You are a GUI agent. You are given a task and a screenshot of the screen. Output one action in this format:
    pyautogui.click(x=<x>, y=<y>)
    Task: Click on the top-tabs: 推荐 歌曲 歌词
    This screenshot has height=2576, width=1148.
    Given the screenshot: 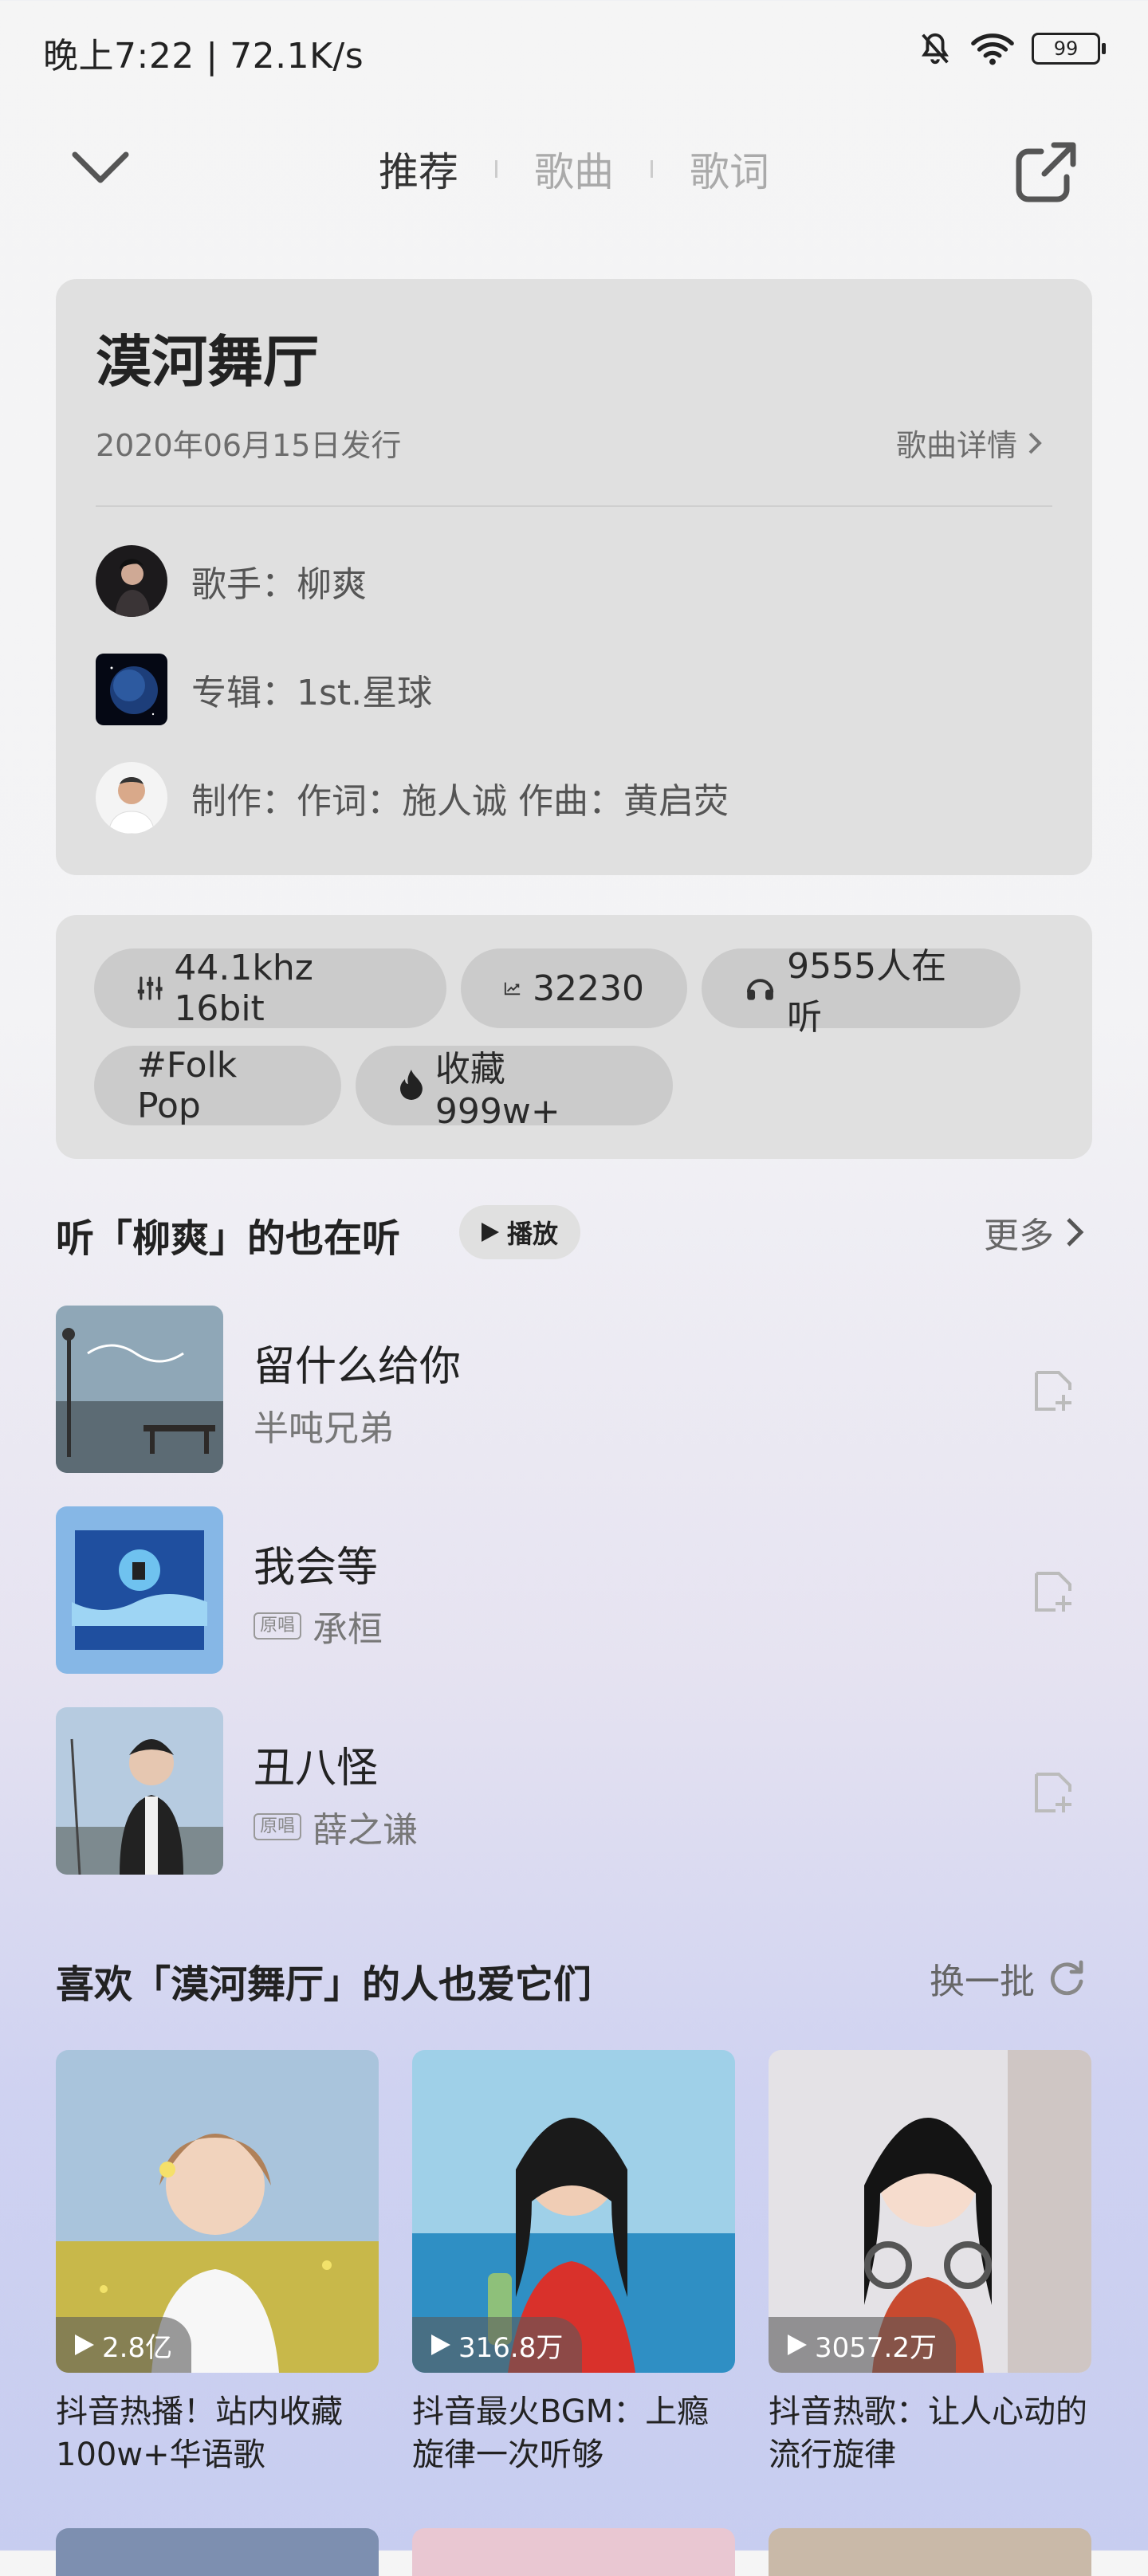 What is the action you would take?
    pyautogui.click(x=574, y=169)
    